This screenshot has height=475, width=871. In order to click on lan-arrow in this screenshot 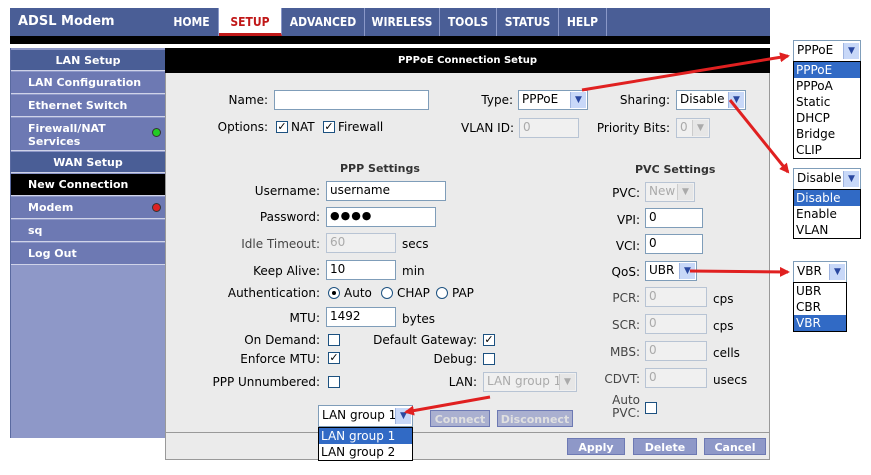, I will do `click(447, 405)`.